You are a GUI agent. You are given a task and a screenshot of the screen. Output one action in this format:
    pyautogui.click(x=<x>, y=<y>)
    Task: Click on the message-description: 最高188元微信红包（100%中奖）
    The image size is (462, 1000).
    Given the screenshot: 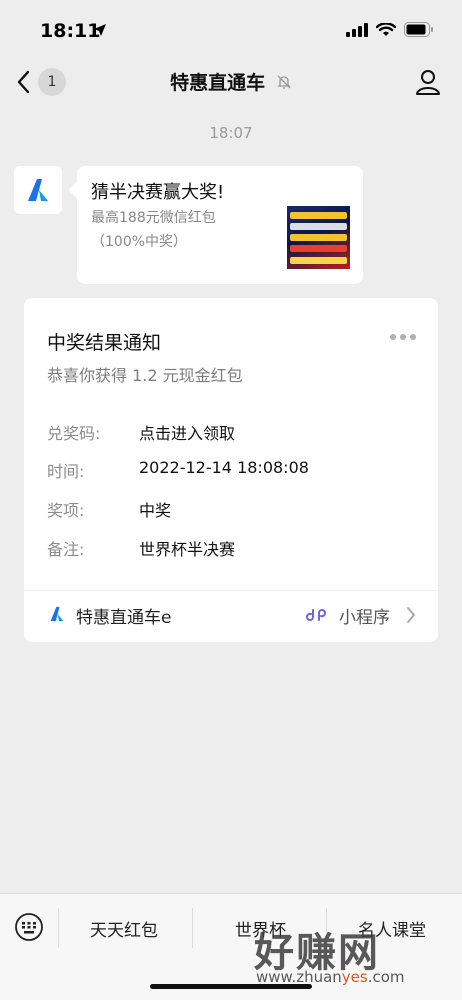 What is the action you would take?
    pyautogui.click(x=153, y=230)
    